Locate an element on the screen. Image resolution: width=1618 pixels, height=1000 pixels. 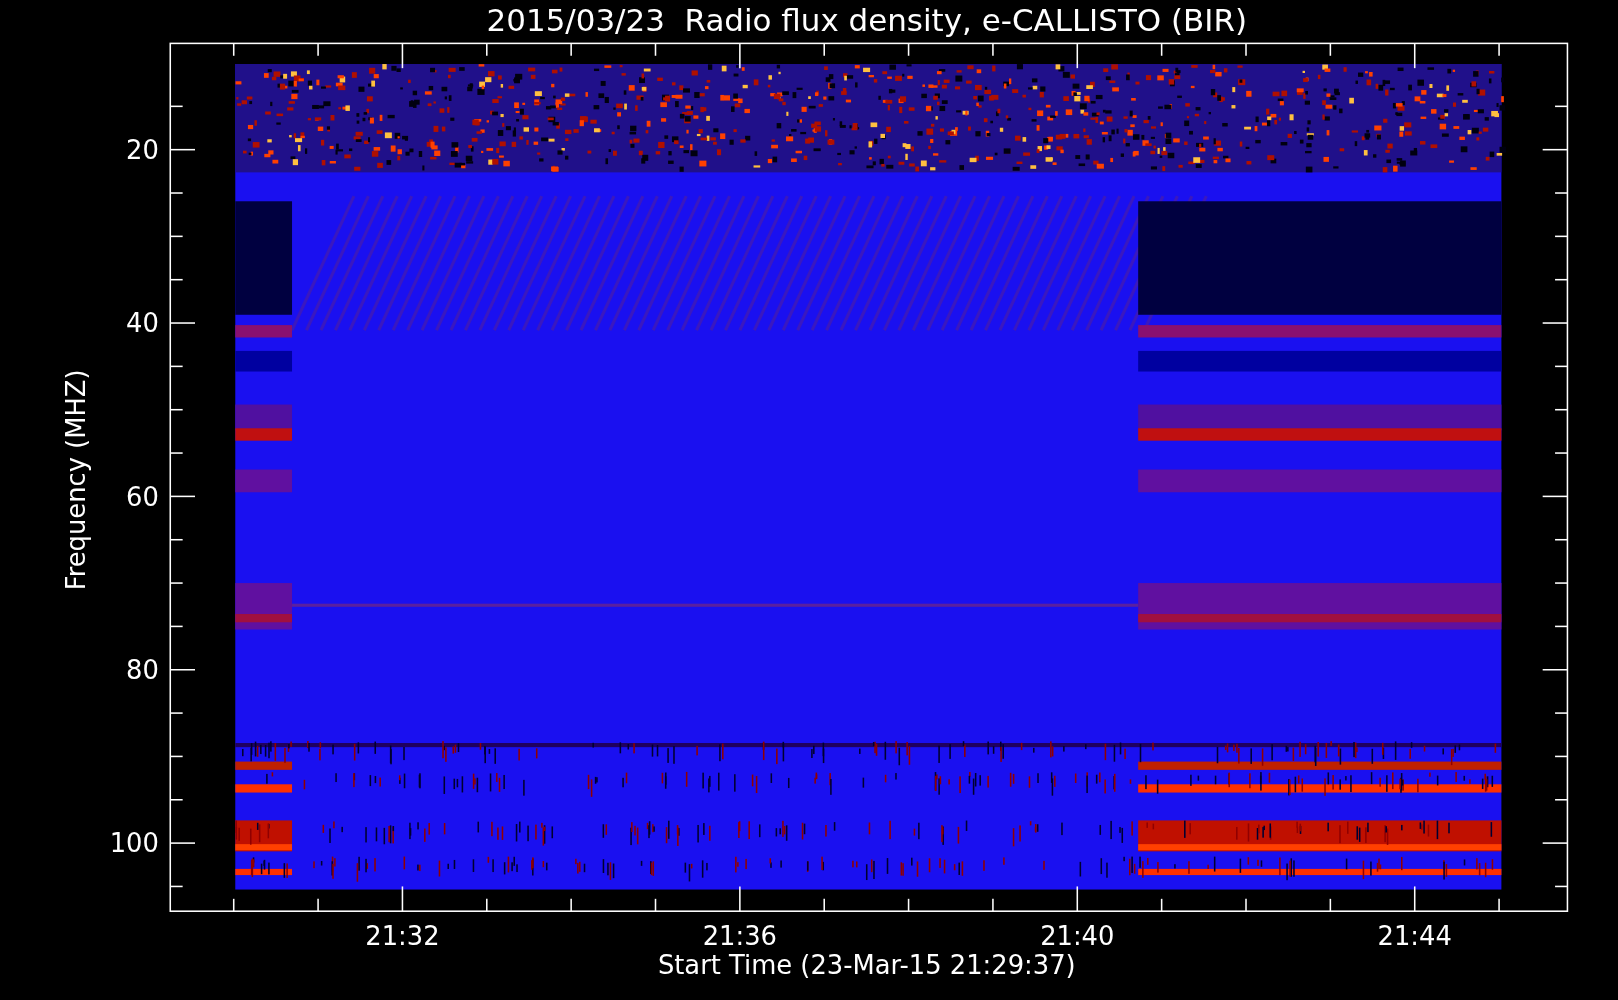
x-tick-label: 21:40 is located at coordinates (1077, 936).